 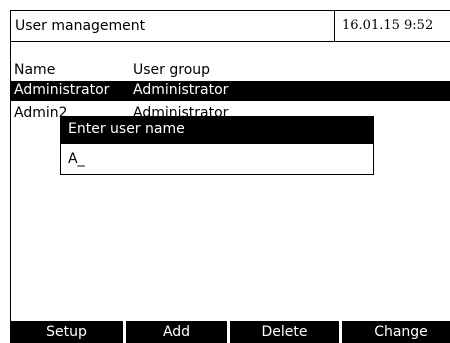 I want to click on user-group-cell: Administrator, so click(x=181, y=90).